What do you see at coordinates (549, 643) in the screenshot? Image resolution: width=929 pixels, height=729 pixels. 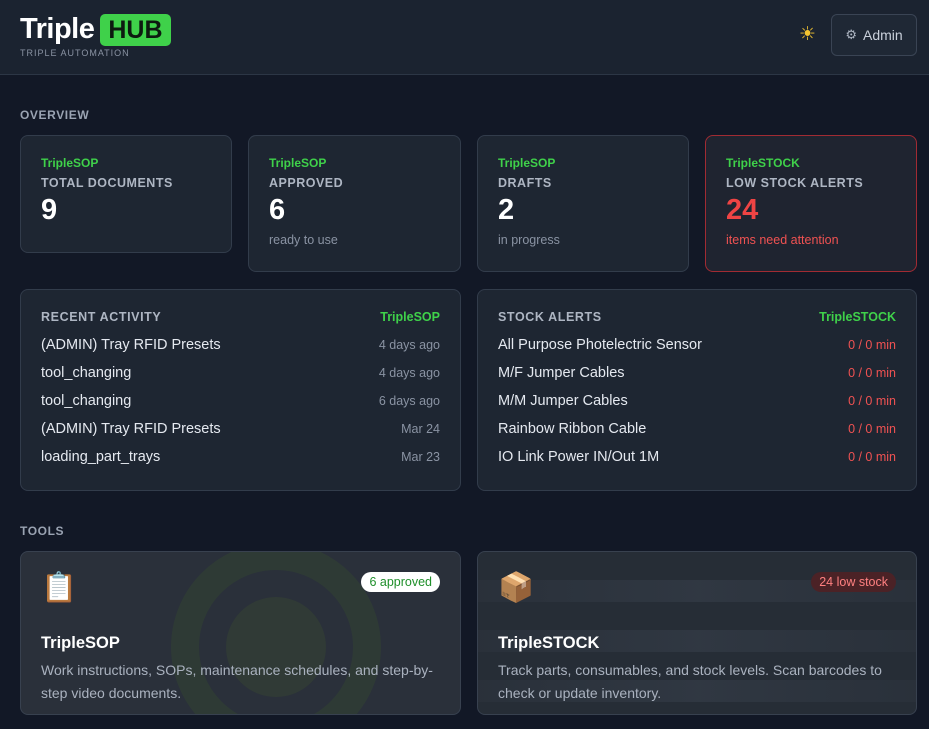 I see `tool-name: TripleSTOCK` at bounding box center [549, 643].